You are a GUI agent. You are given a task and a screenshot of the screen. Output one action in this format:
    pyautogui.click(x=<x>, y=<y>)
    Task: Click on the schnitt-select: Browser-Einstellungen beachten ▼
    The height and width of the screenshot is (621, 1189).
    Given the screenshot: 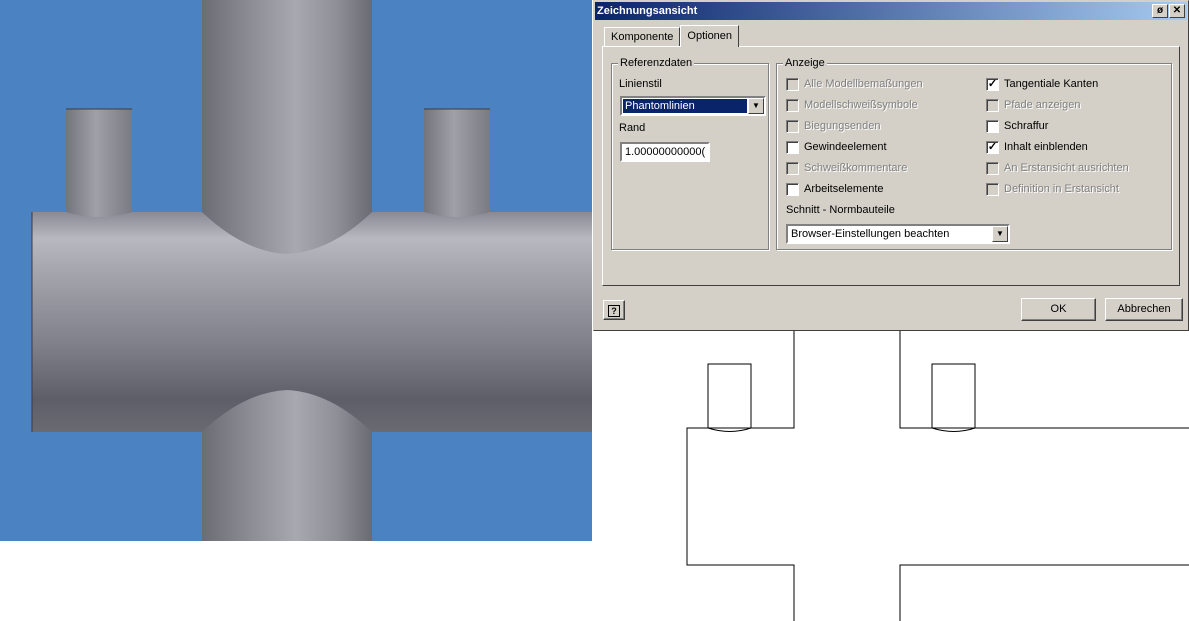 What is the action you would take?
    pyautogui.click(x=898, y=234)
    